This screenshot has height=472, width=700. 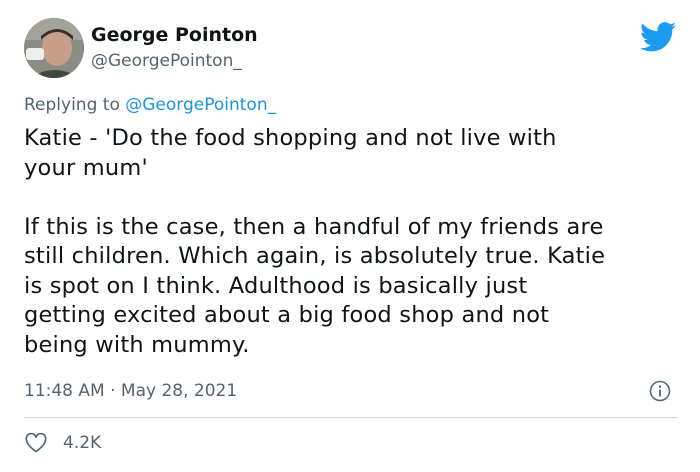 What do you see at coordinates (130, 391) in the screenshot?
I see `tweet-timestamp: 11:48 AM · May 28, 2021` at bounding box center [130, 391].